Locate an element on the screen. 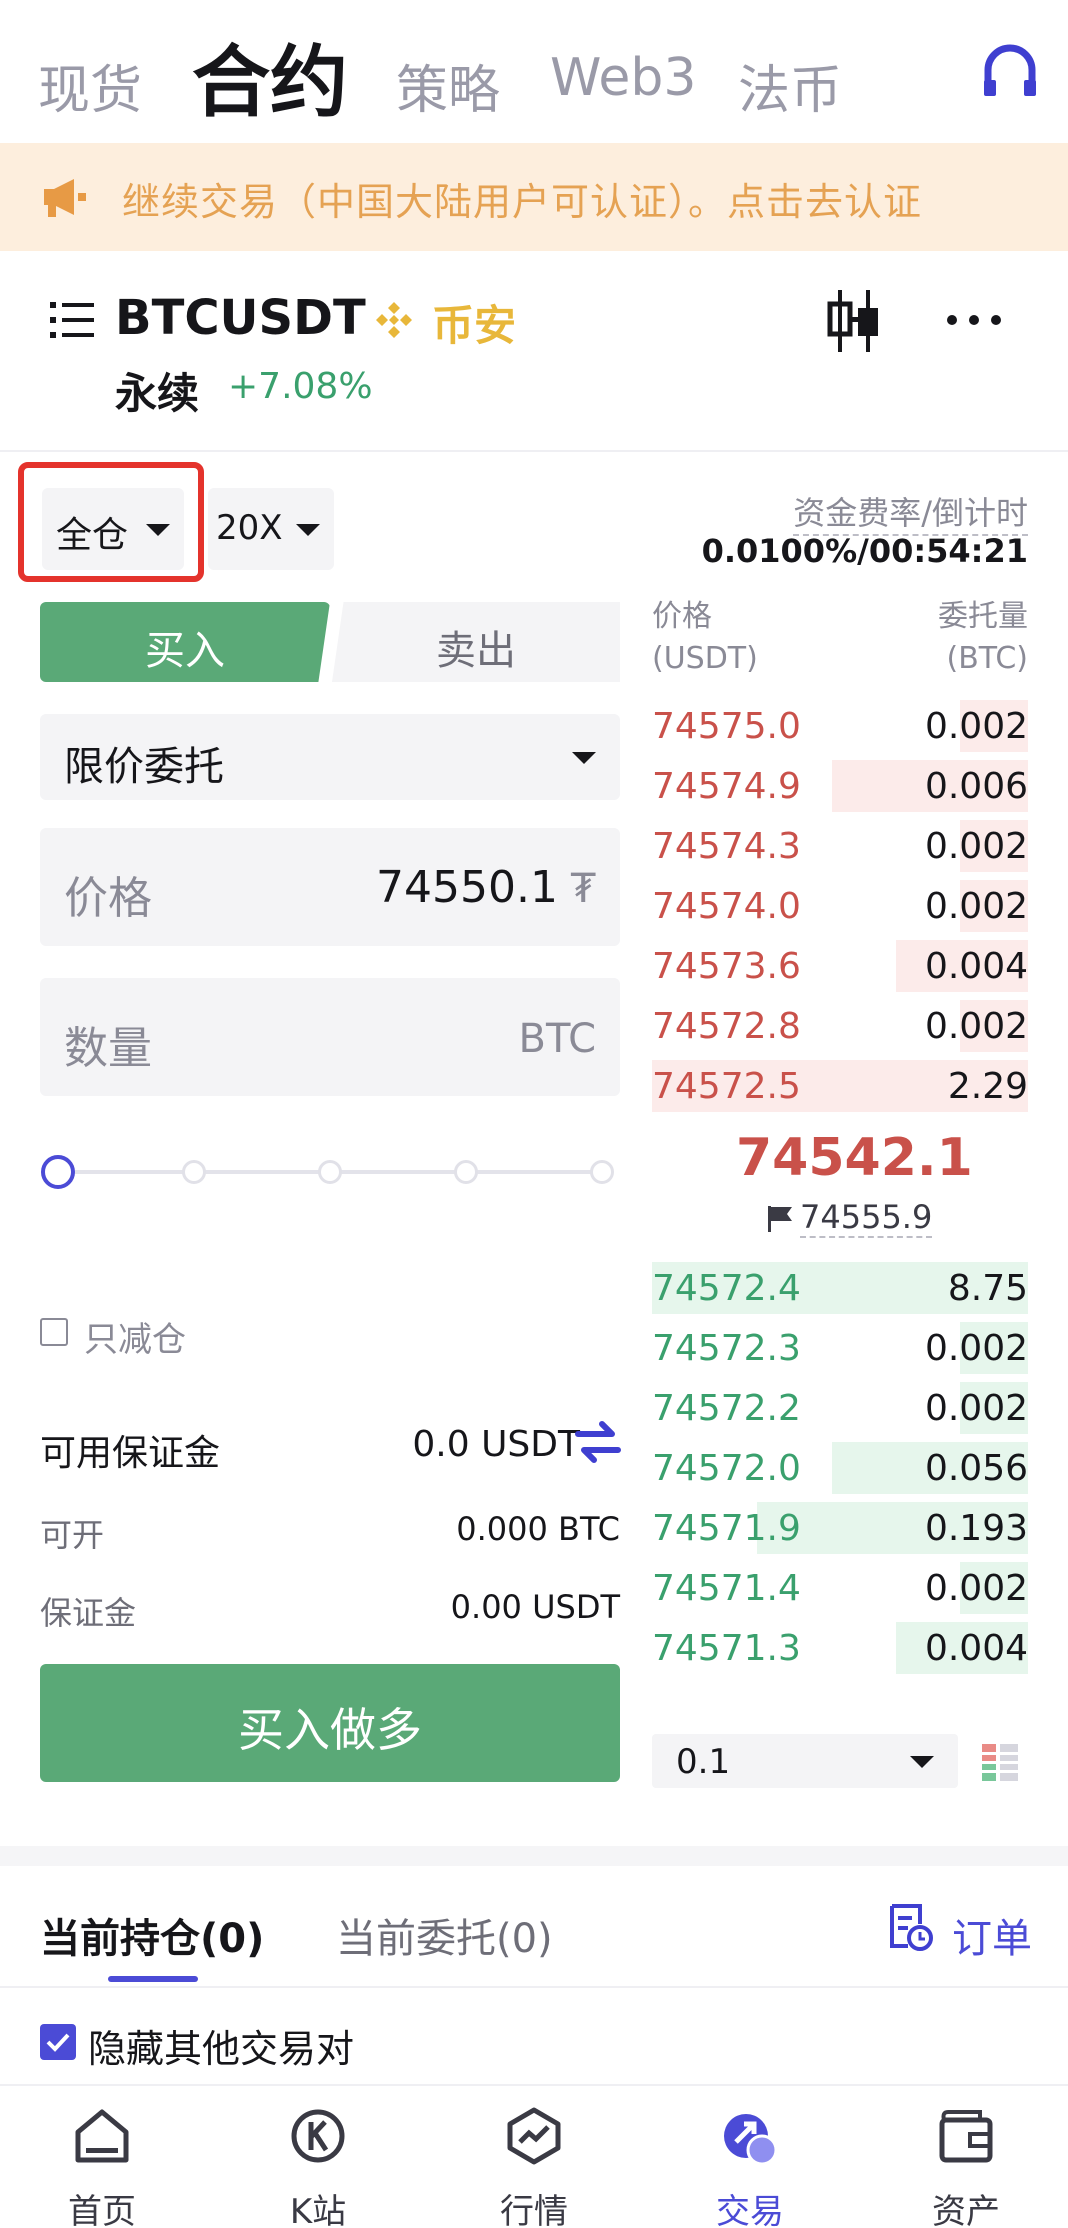 The image size is (1068, 2228). bid-row: 74572.4 8.75 is located at coordinates (840, 1288).